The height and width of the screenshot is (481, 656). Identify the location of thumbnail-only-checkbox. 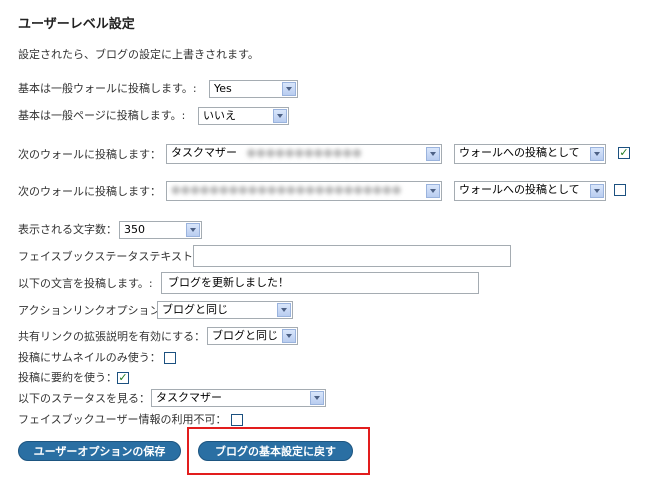
(170, 358).